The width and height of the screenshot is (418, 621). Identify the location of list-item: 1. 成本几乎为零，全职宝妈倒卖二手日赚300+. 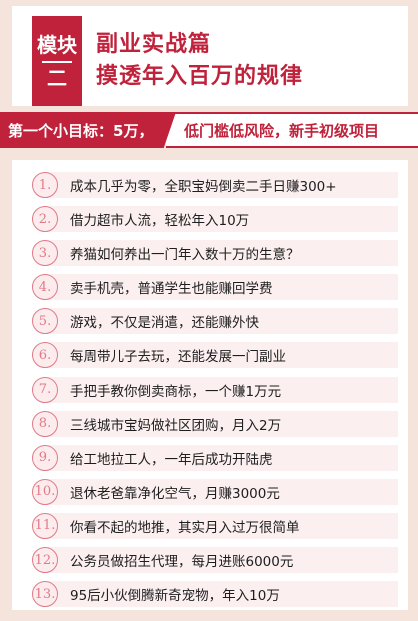
(210, 185).